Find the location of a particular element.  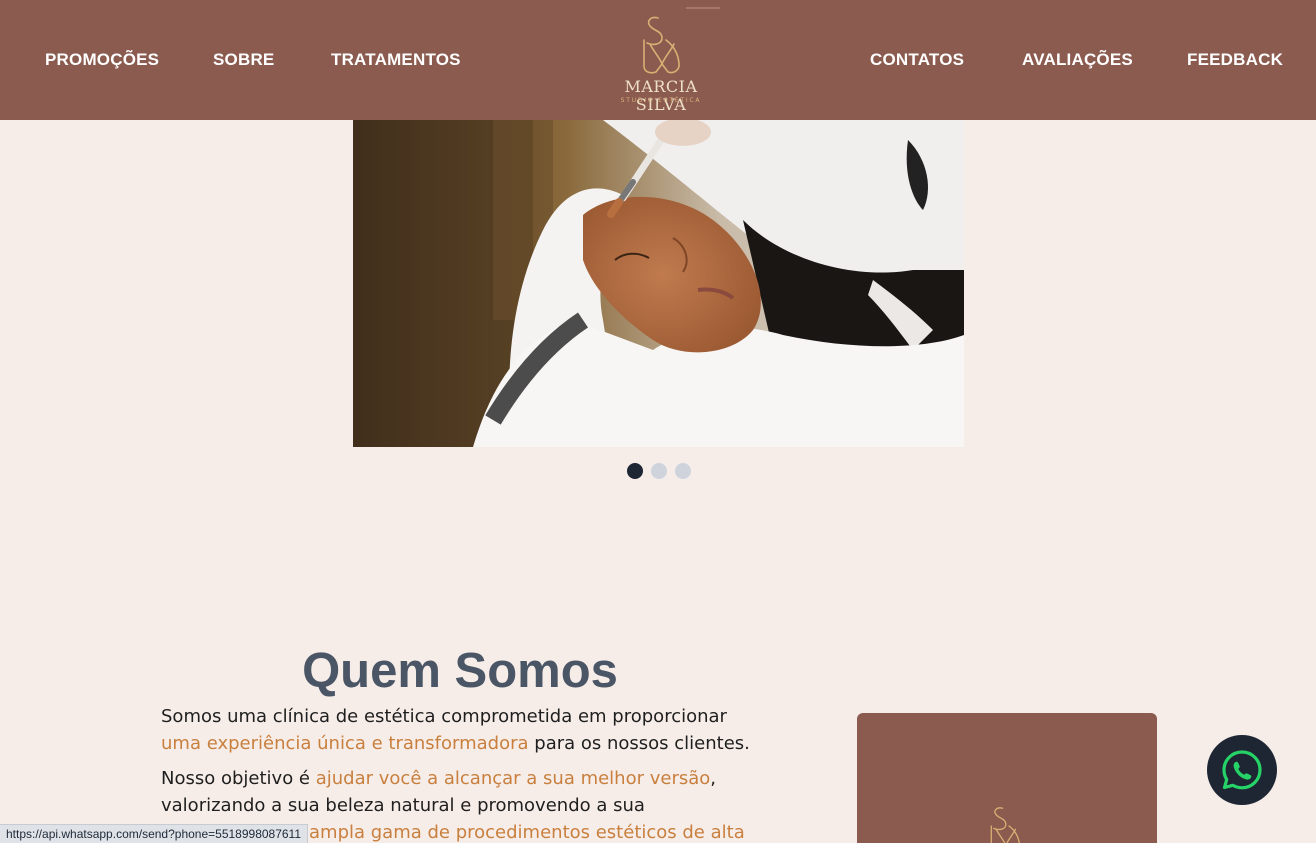

section-title-quem-somos: Quem Somos is located at coordinates (460, 671).